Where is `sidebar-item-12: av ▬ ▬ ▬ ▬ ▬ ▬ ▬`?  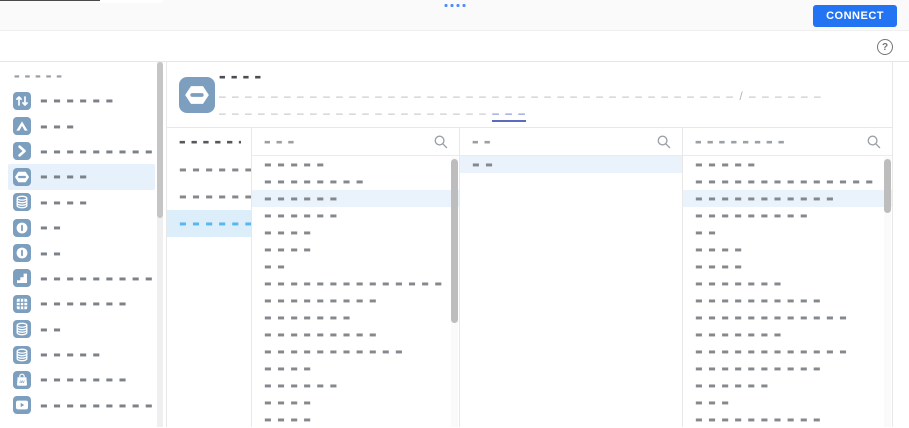 sidebar-item-12: av ▬ ▬ ▬ ▬ ▬ ▬ ▬ is located at coordinates (81, 379).